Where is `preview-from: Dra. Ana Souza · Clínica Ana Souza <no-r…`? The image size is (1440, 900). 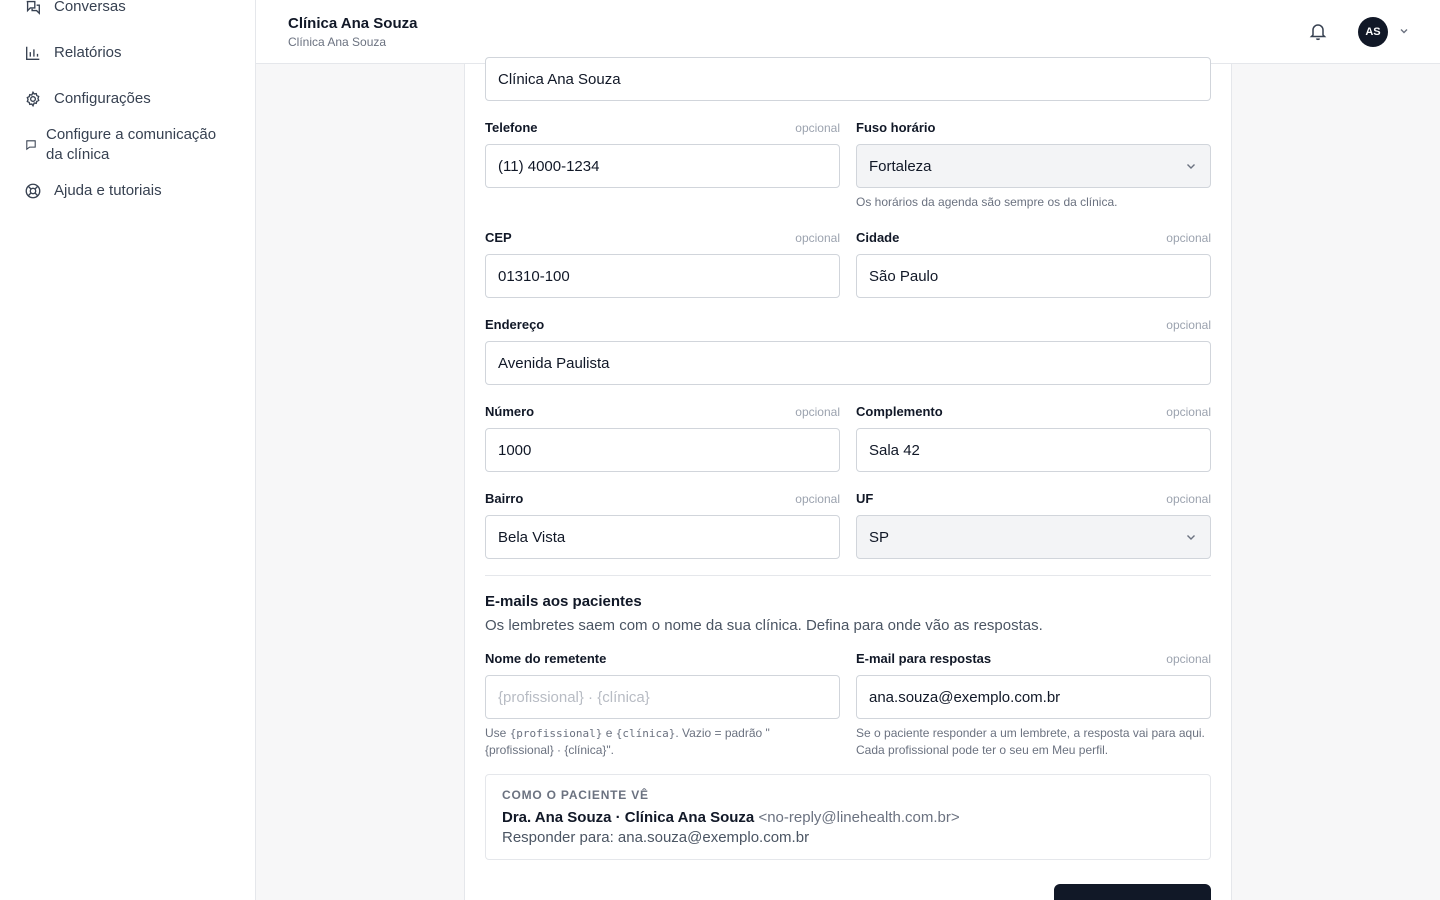 preview-from: Dra. Ana Souza · Clínica Ana Souza <no-r… is located at coordinates (731, 817).